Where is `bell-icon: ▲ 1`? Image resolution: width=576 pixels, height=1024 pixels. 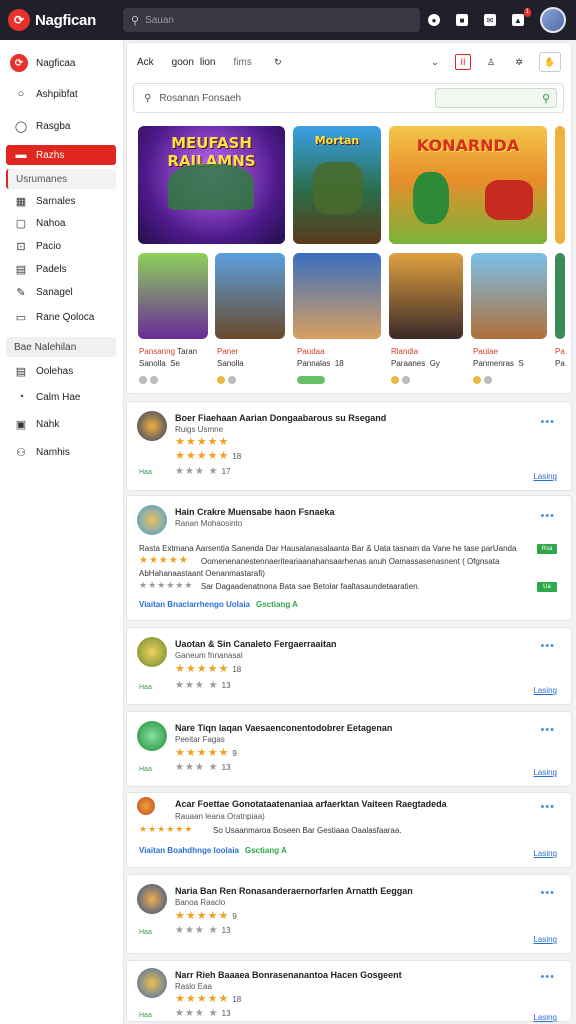 bell-icon: ▲ 1 is located at coordinates (521, 17).